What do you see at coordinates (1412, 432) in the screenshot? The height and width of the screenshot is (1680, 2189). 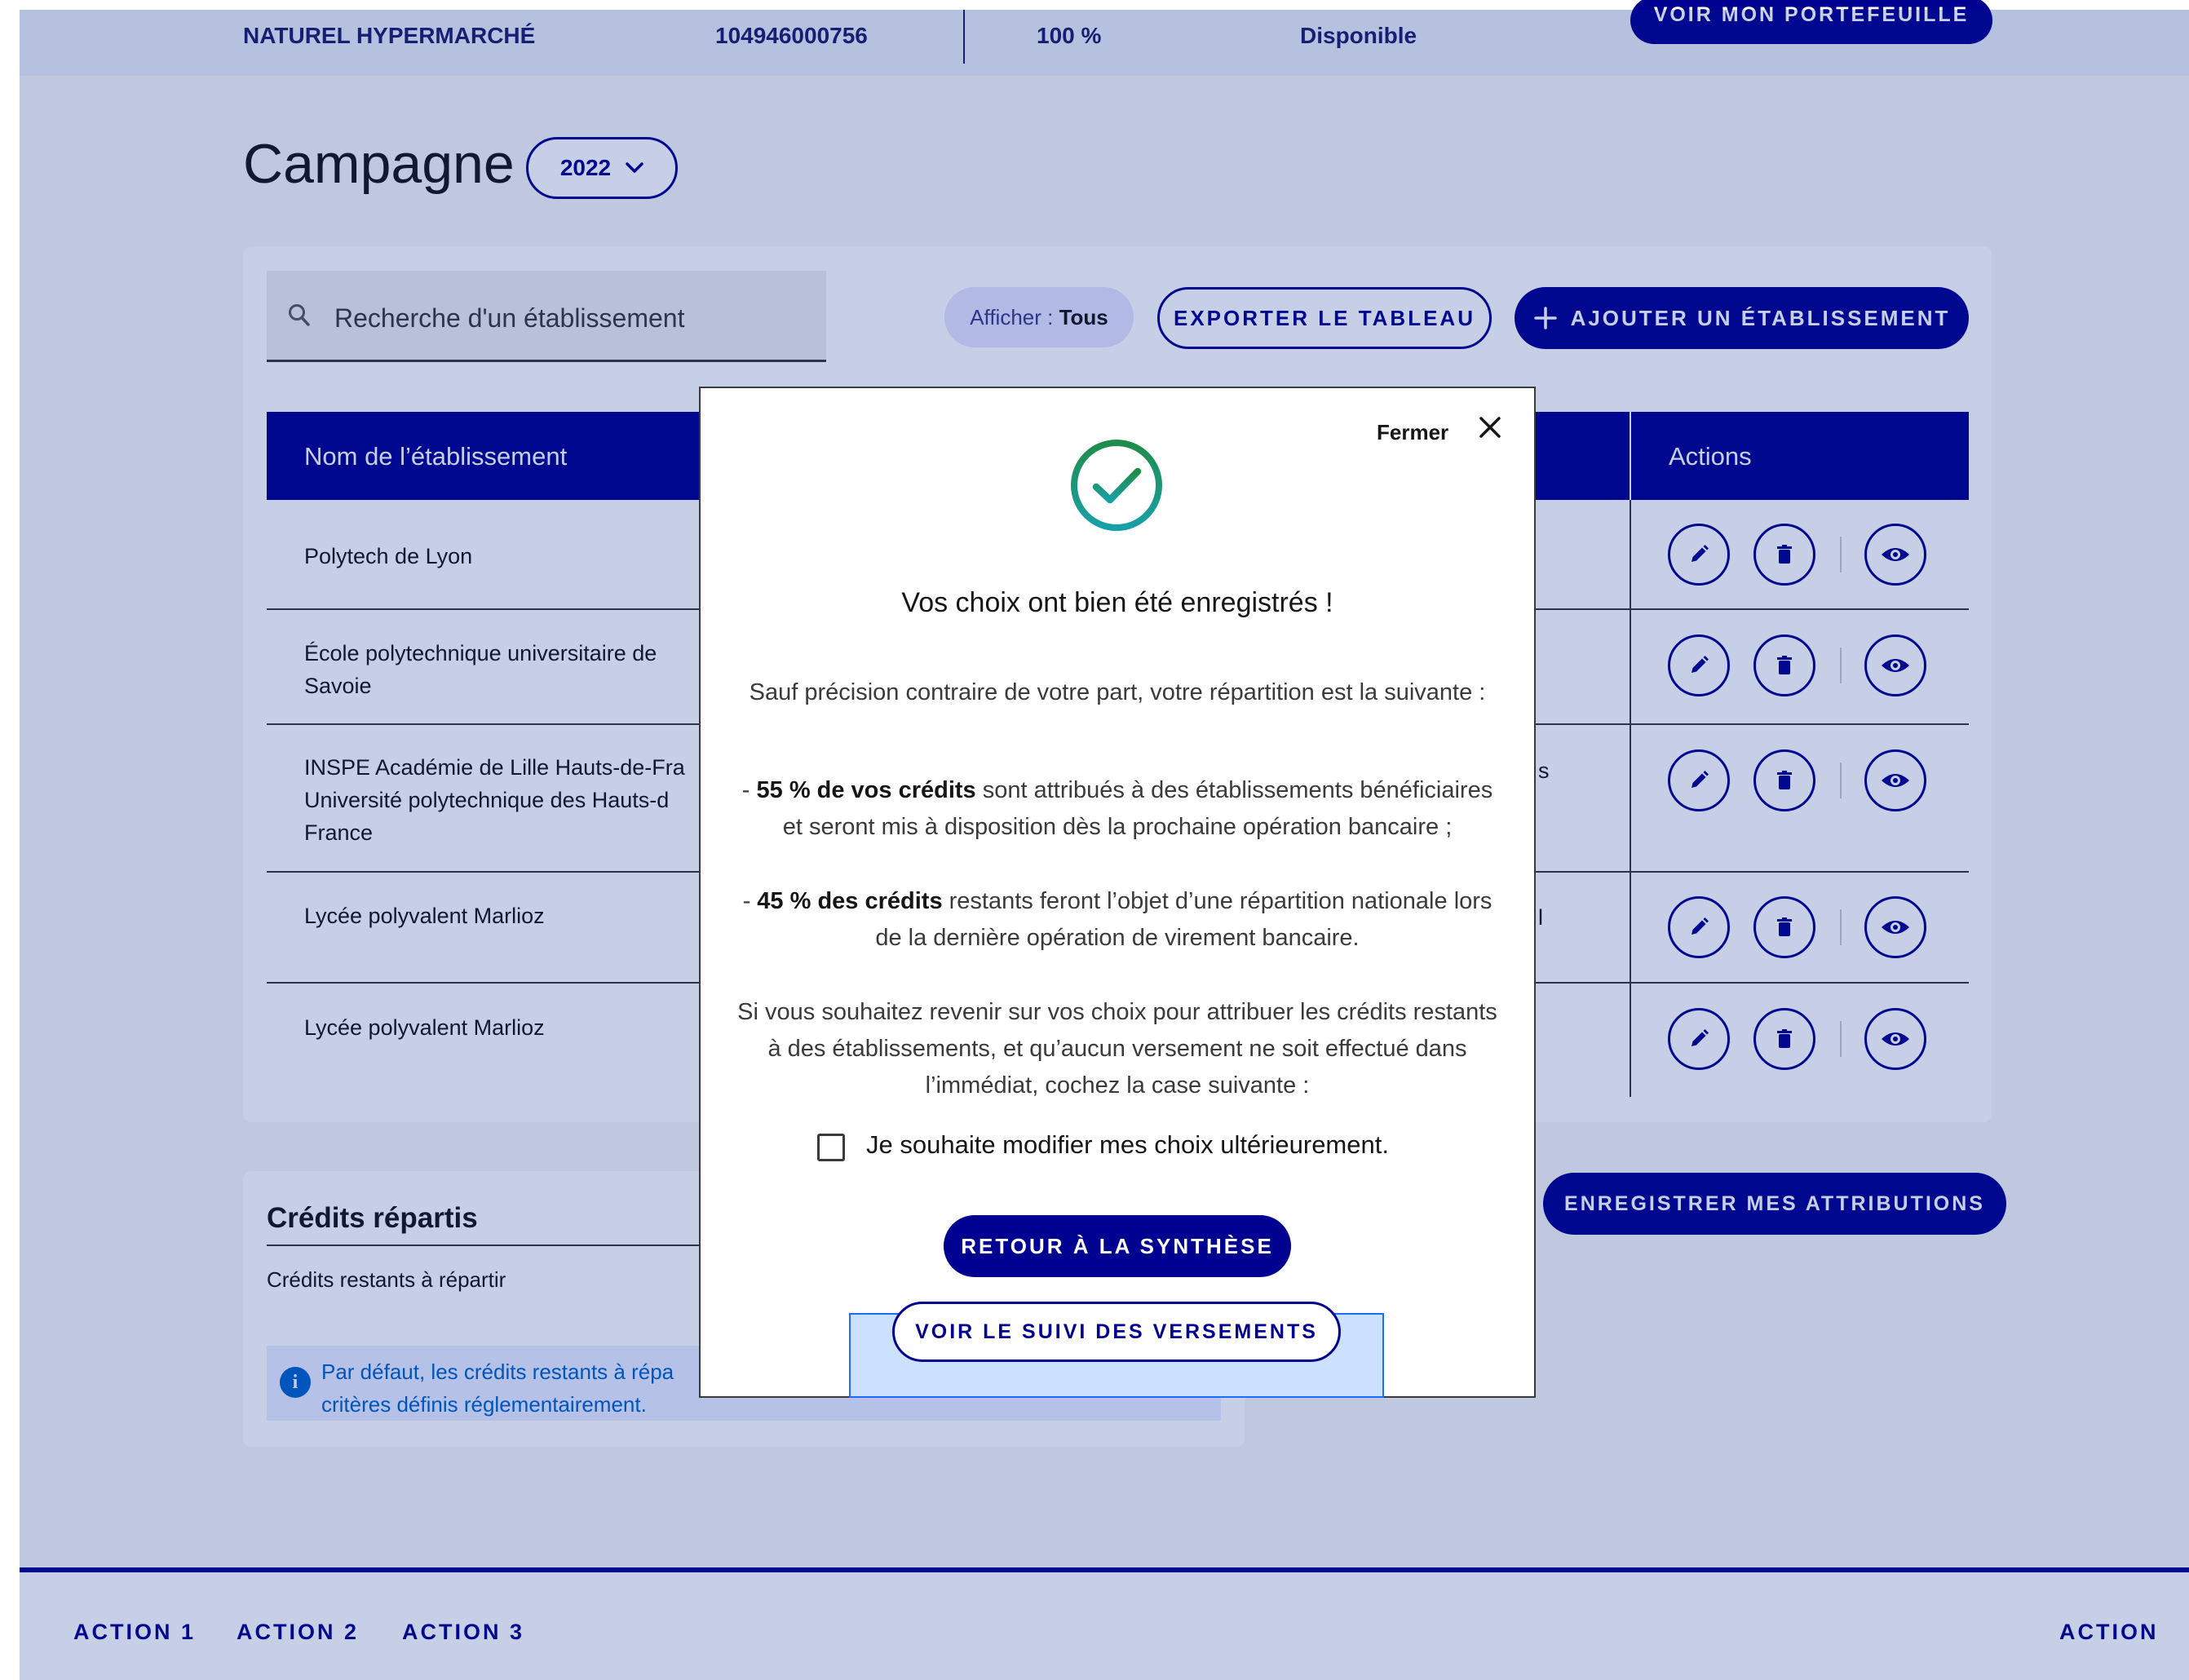 I see `close-label: Fermer` at bounding box center [1412, 432].